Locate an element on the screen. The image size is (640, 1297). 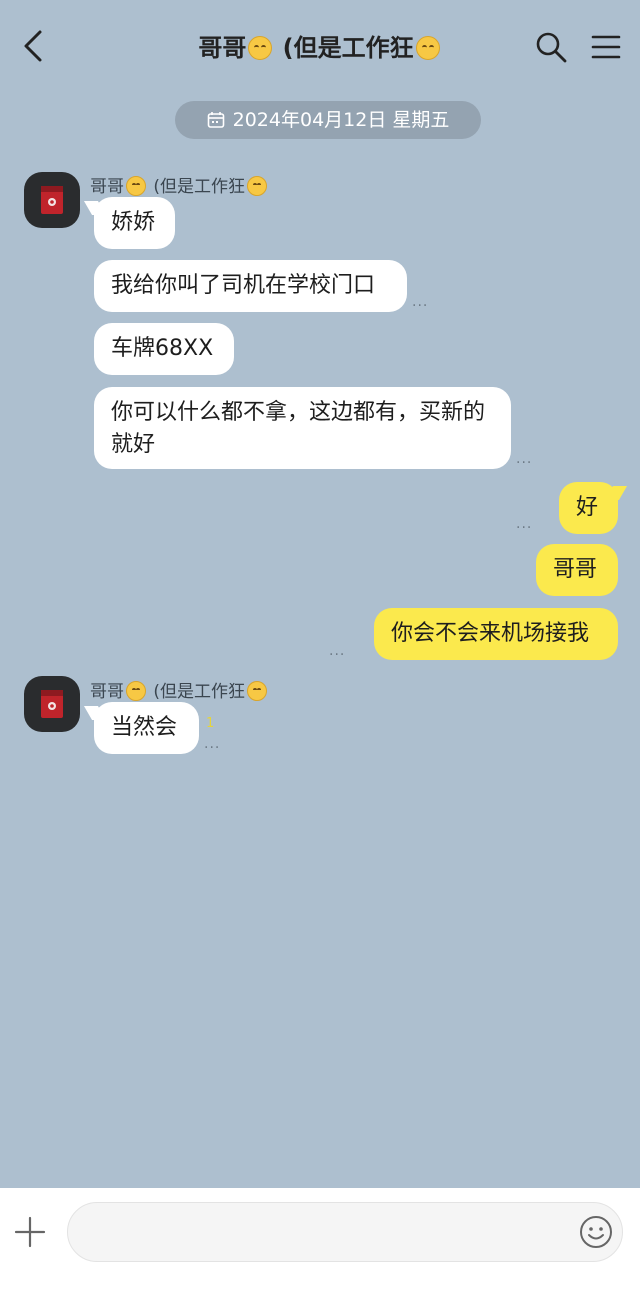
message-text: 车牌68XX is located at coordinates (162, 348).